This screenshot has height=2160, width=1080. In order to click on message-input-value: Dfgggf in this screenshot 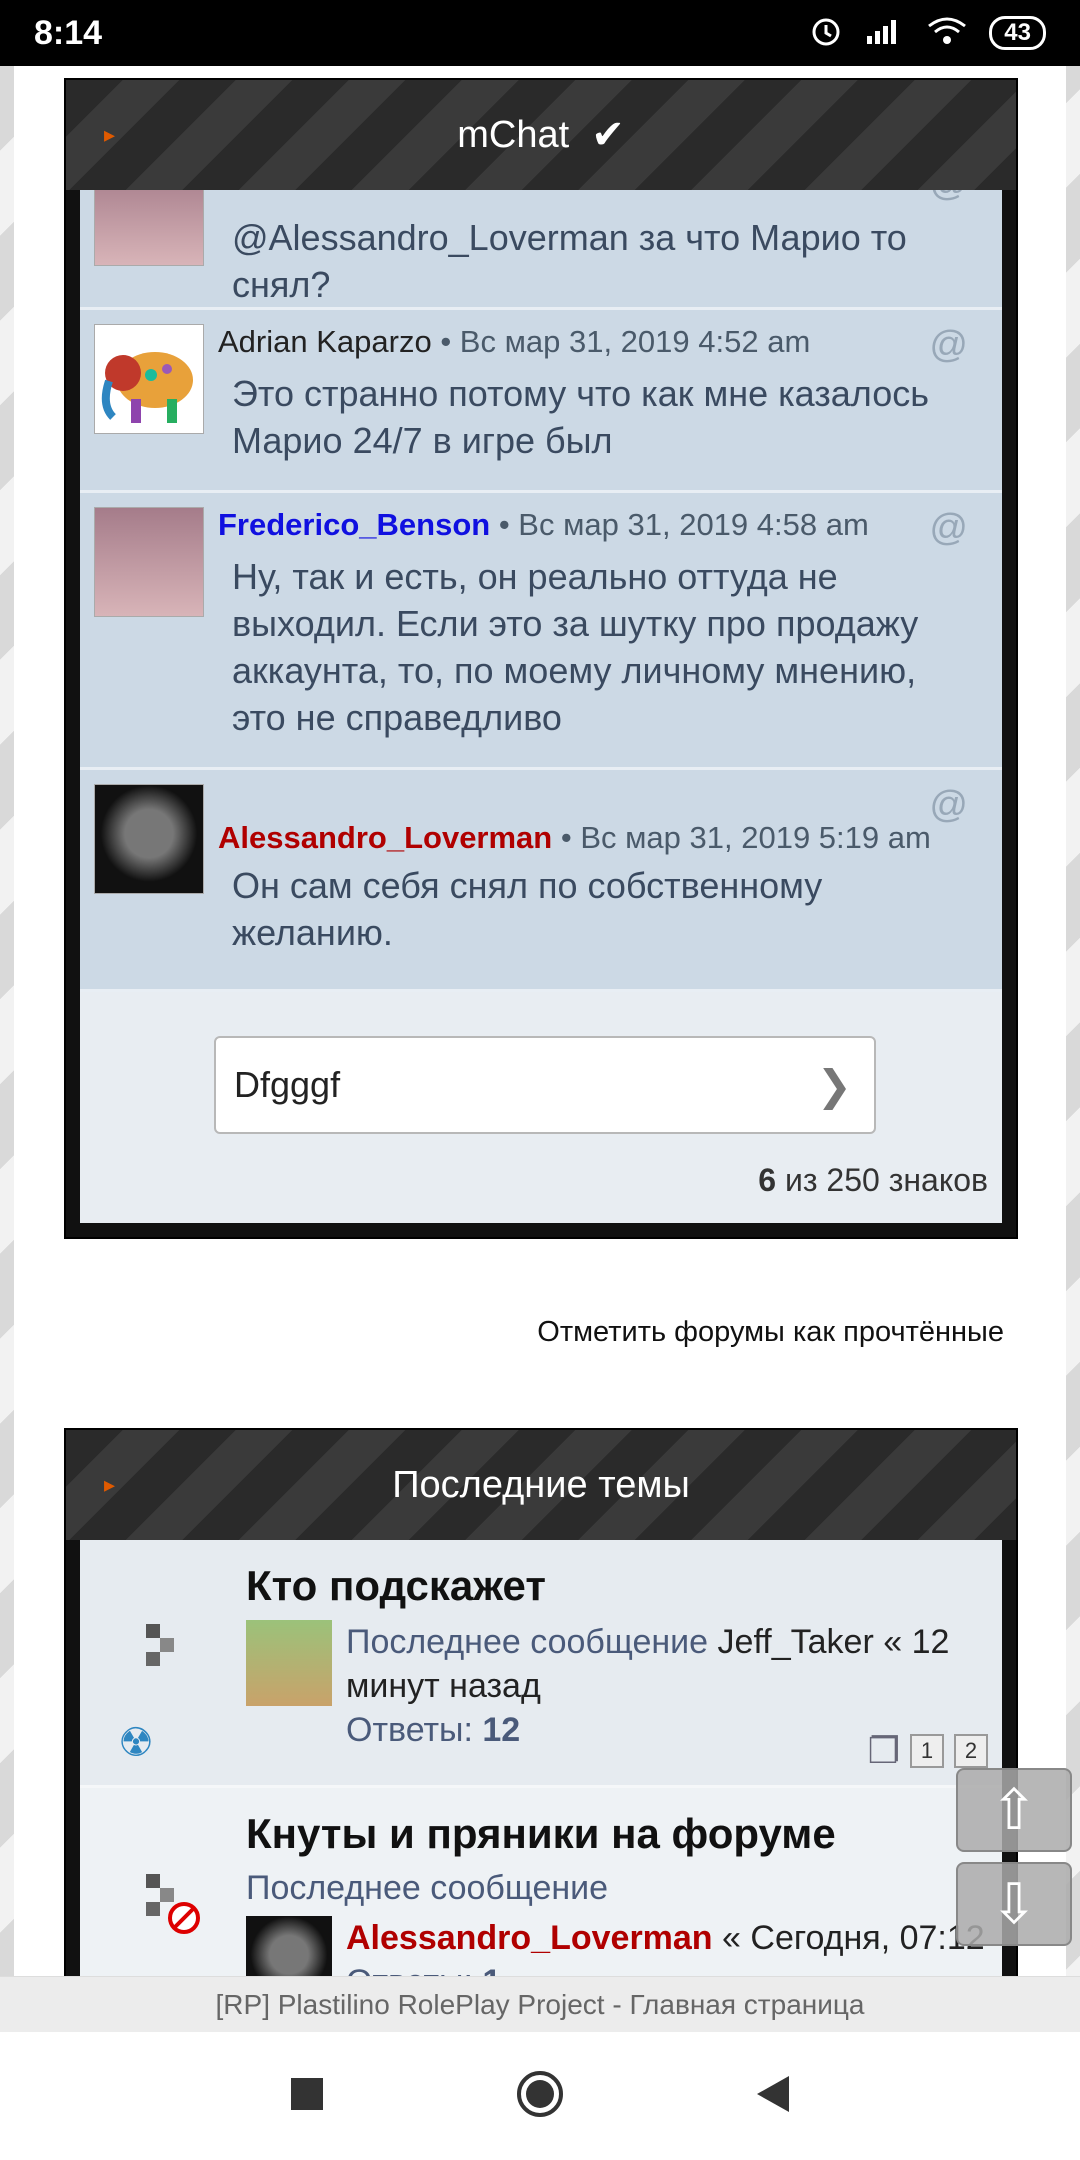, I will do `click(287, 1085)`.